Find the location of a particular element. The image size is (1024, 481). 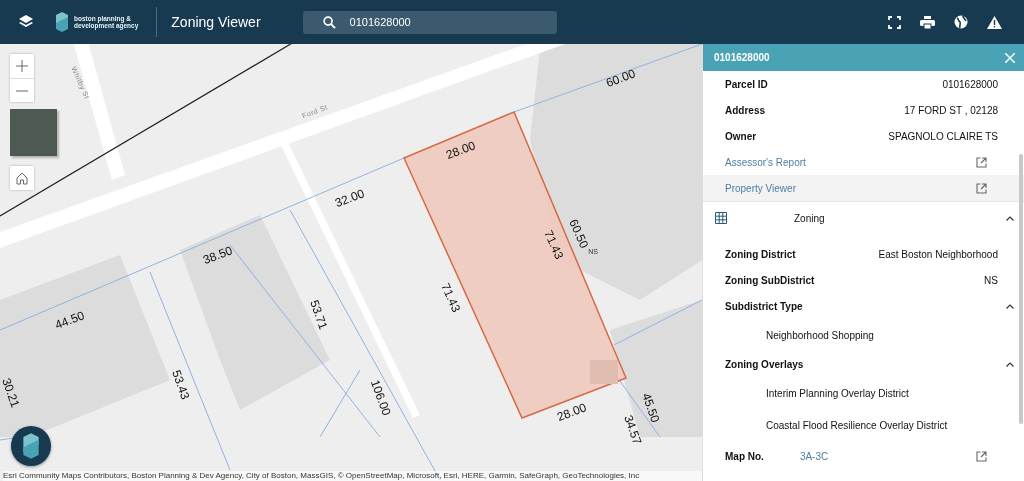

minus-icon is located at coordinates (22, 90).